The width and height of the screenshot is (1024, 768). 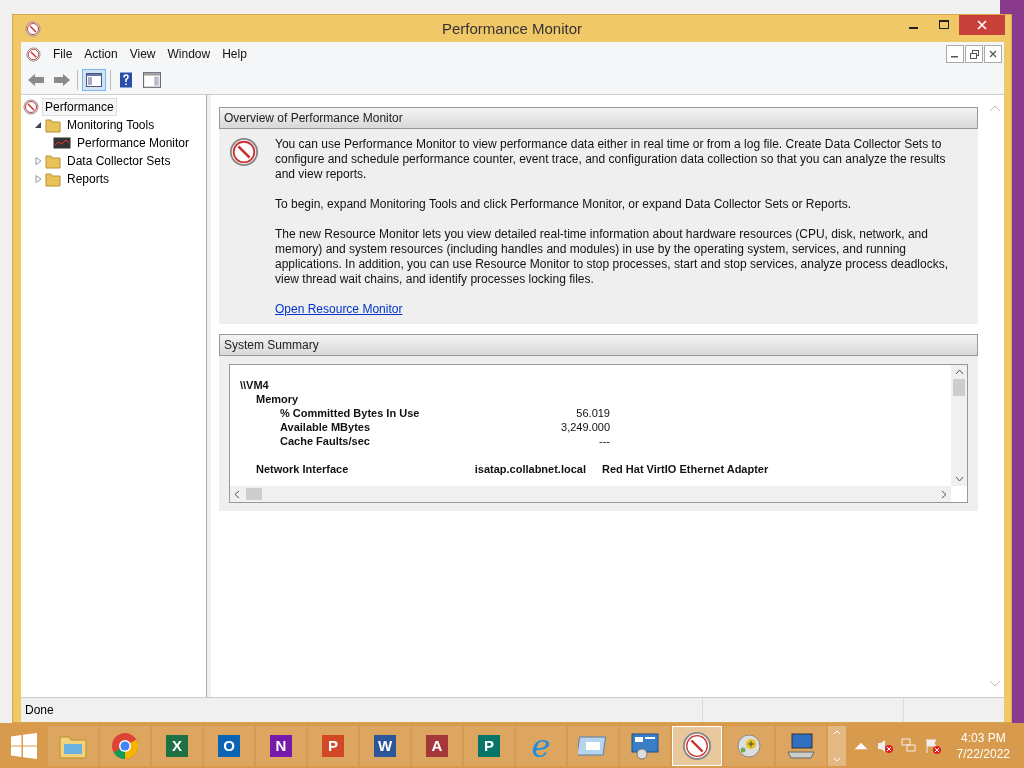 I want to click on menu-item: Help, so click(x=236, y=54).